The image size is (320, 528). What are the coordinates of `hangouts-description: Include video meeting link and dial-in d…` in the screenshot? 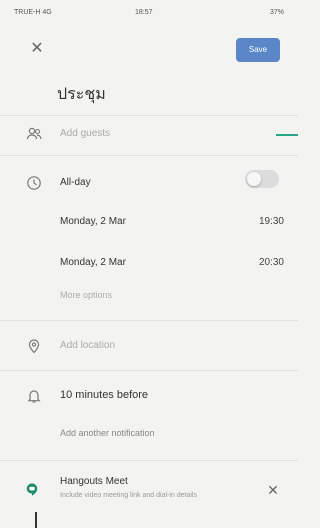 It's located at (128, 495).